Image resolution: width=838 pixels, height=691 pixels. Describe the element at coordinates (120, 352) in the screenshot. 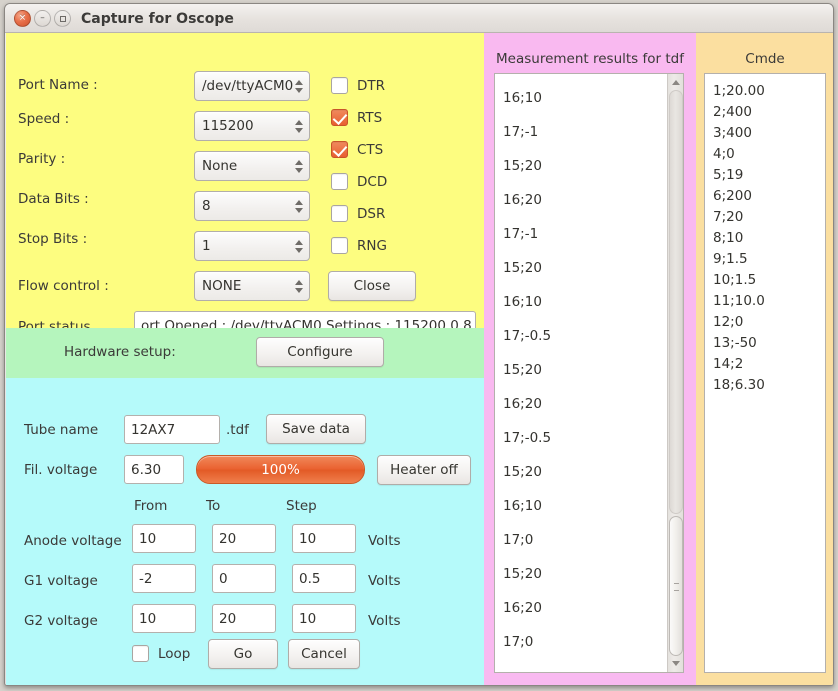

I see `hardware-setup-label: Hardware setup:` at that location.